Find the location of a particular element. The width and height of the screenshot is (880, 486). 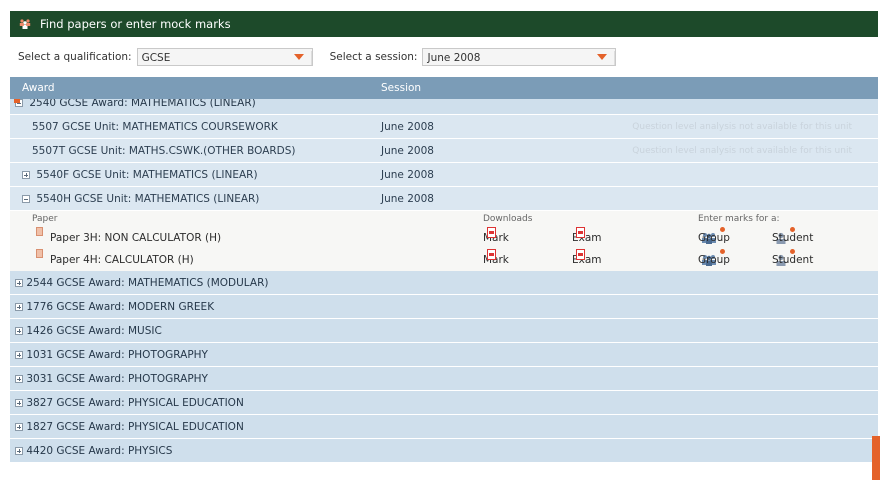

session-select: June 2008 is located at coordinates (519, 57).